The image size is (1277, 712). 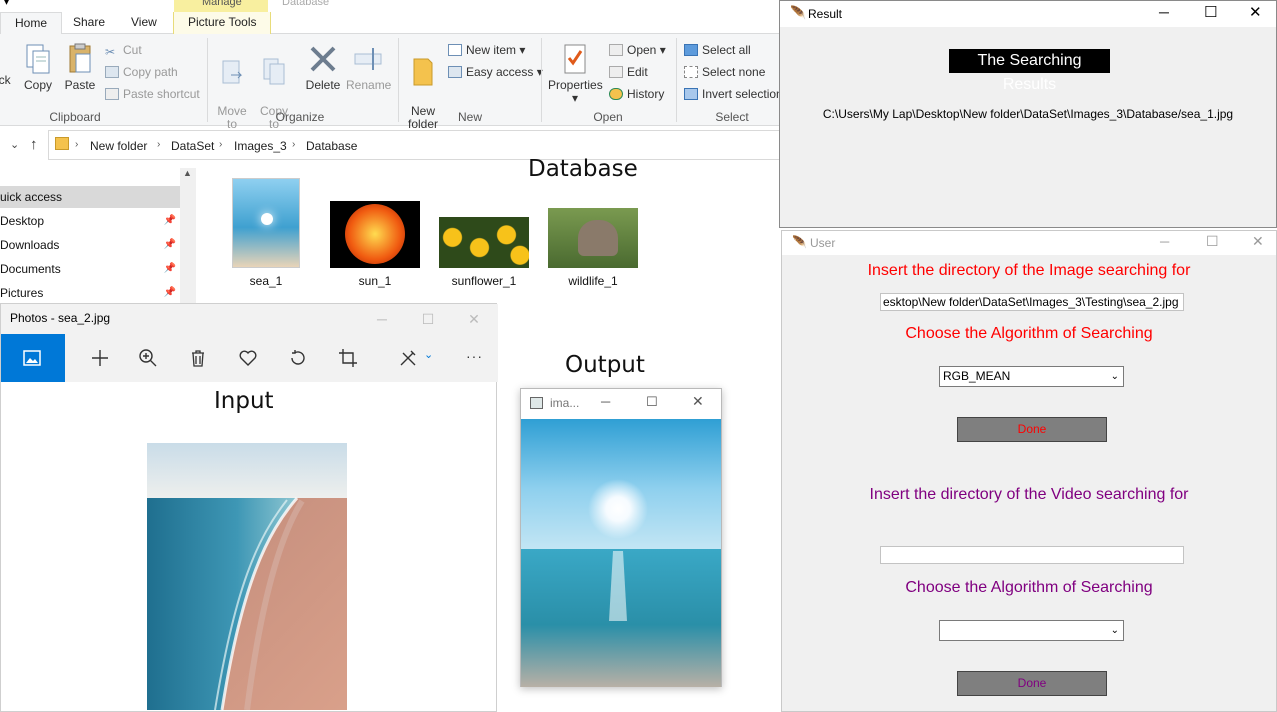 I want to click on group-organize: Organize, so click(x=300, y=117).